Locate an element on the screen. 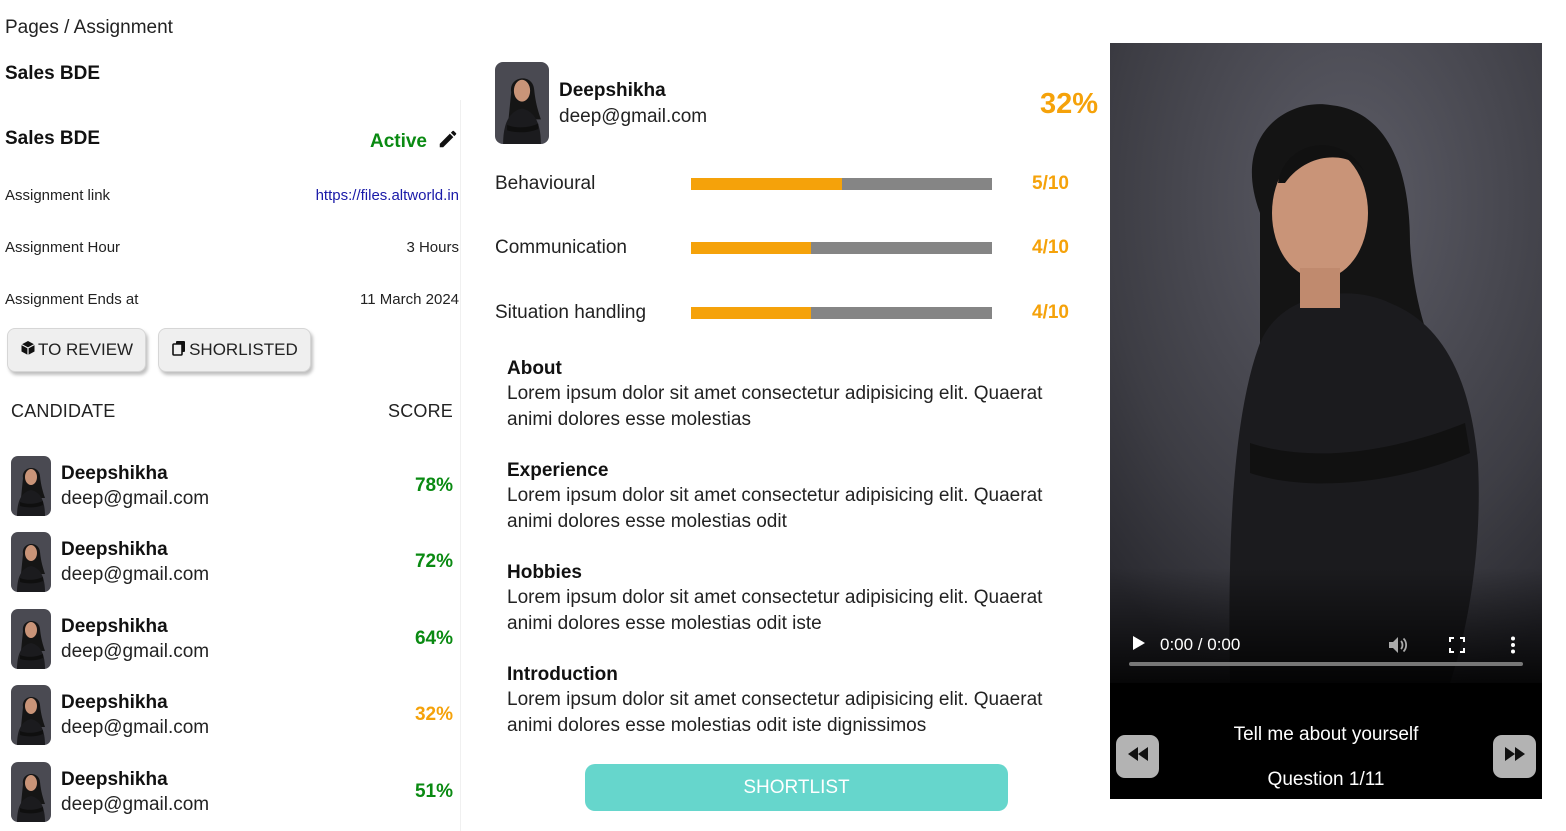  play-icon is located at coordinates (1139, 645).